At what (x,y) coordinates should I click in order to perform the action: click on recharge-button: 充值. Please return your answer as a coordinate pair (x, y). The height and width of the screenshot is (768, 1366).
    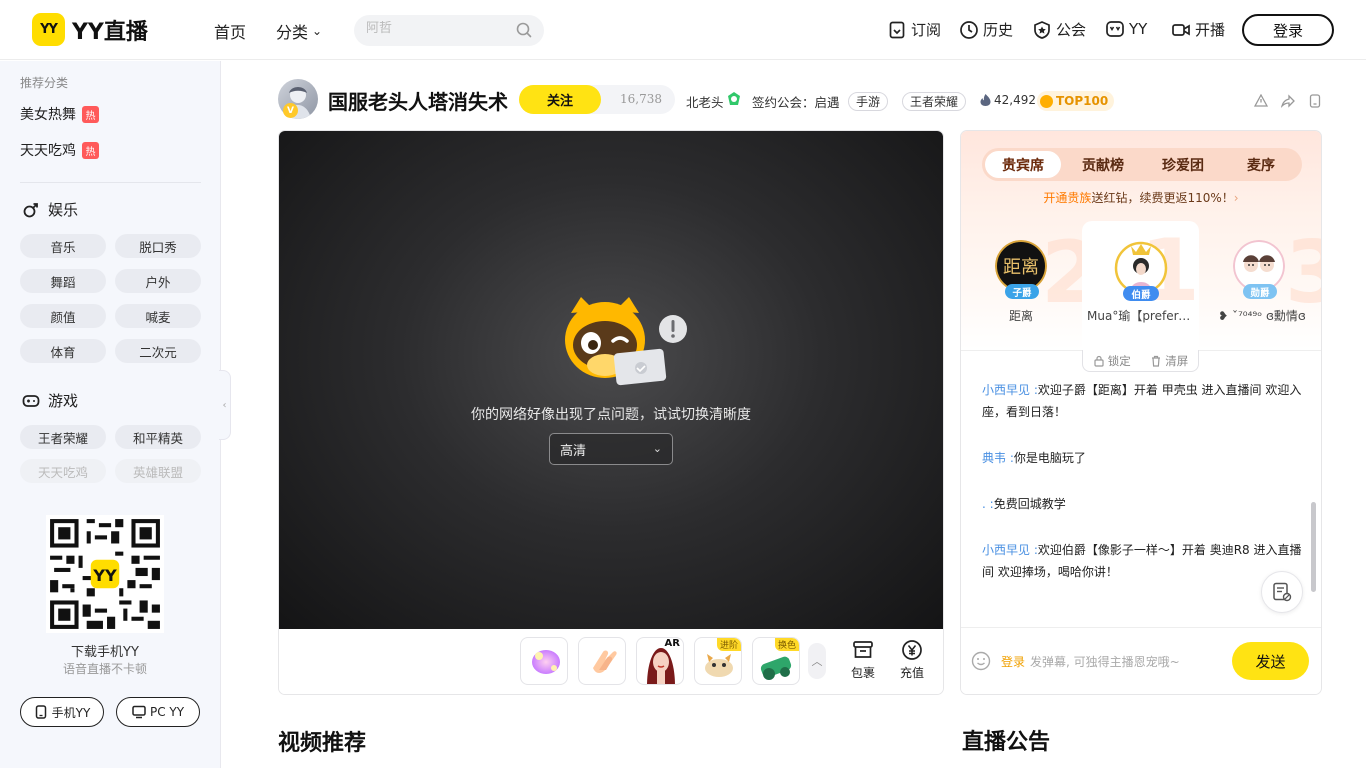
    Looking at the image, I should click on (912, 662).